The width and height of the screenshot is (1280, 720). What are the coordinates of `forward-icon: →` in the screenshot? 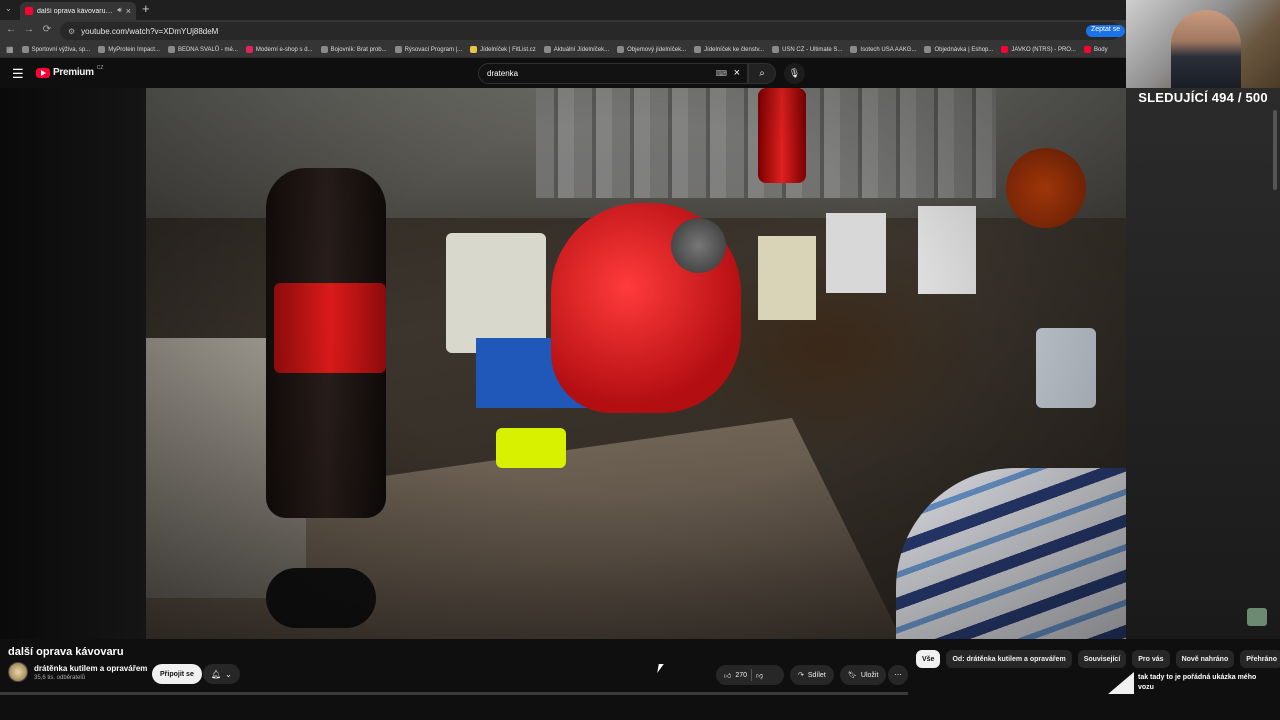 It's located at (29, 29).